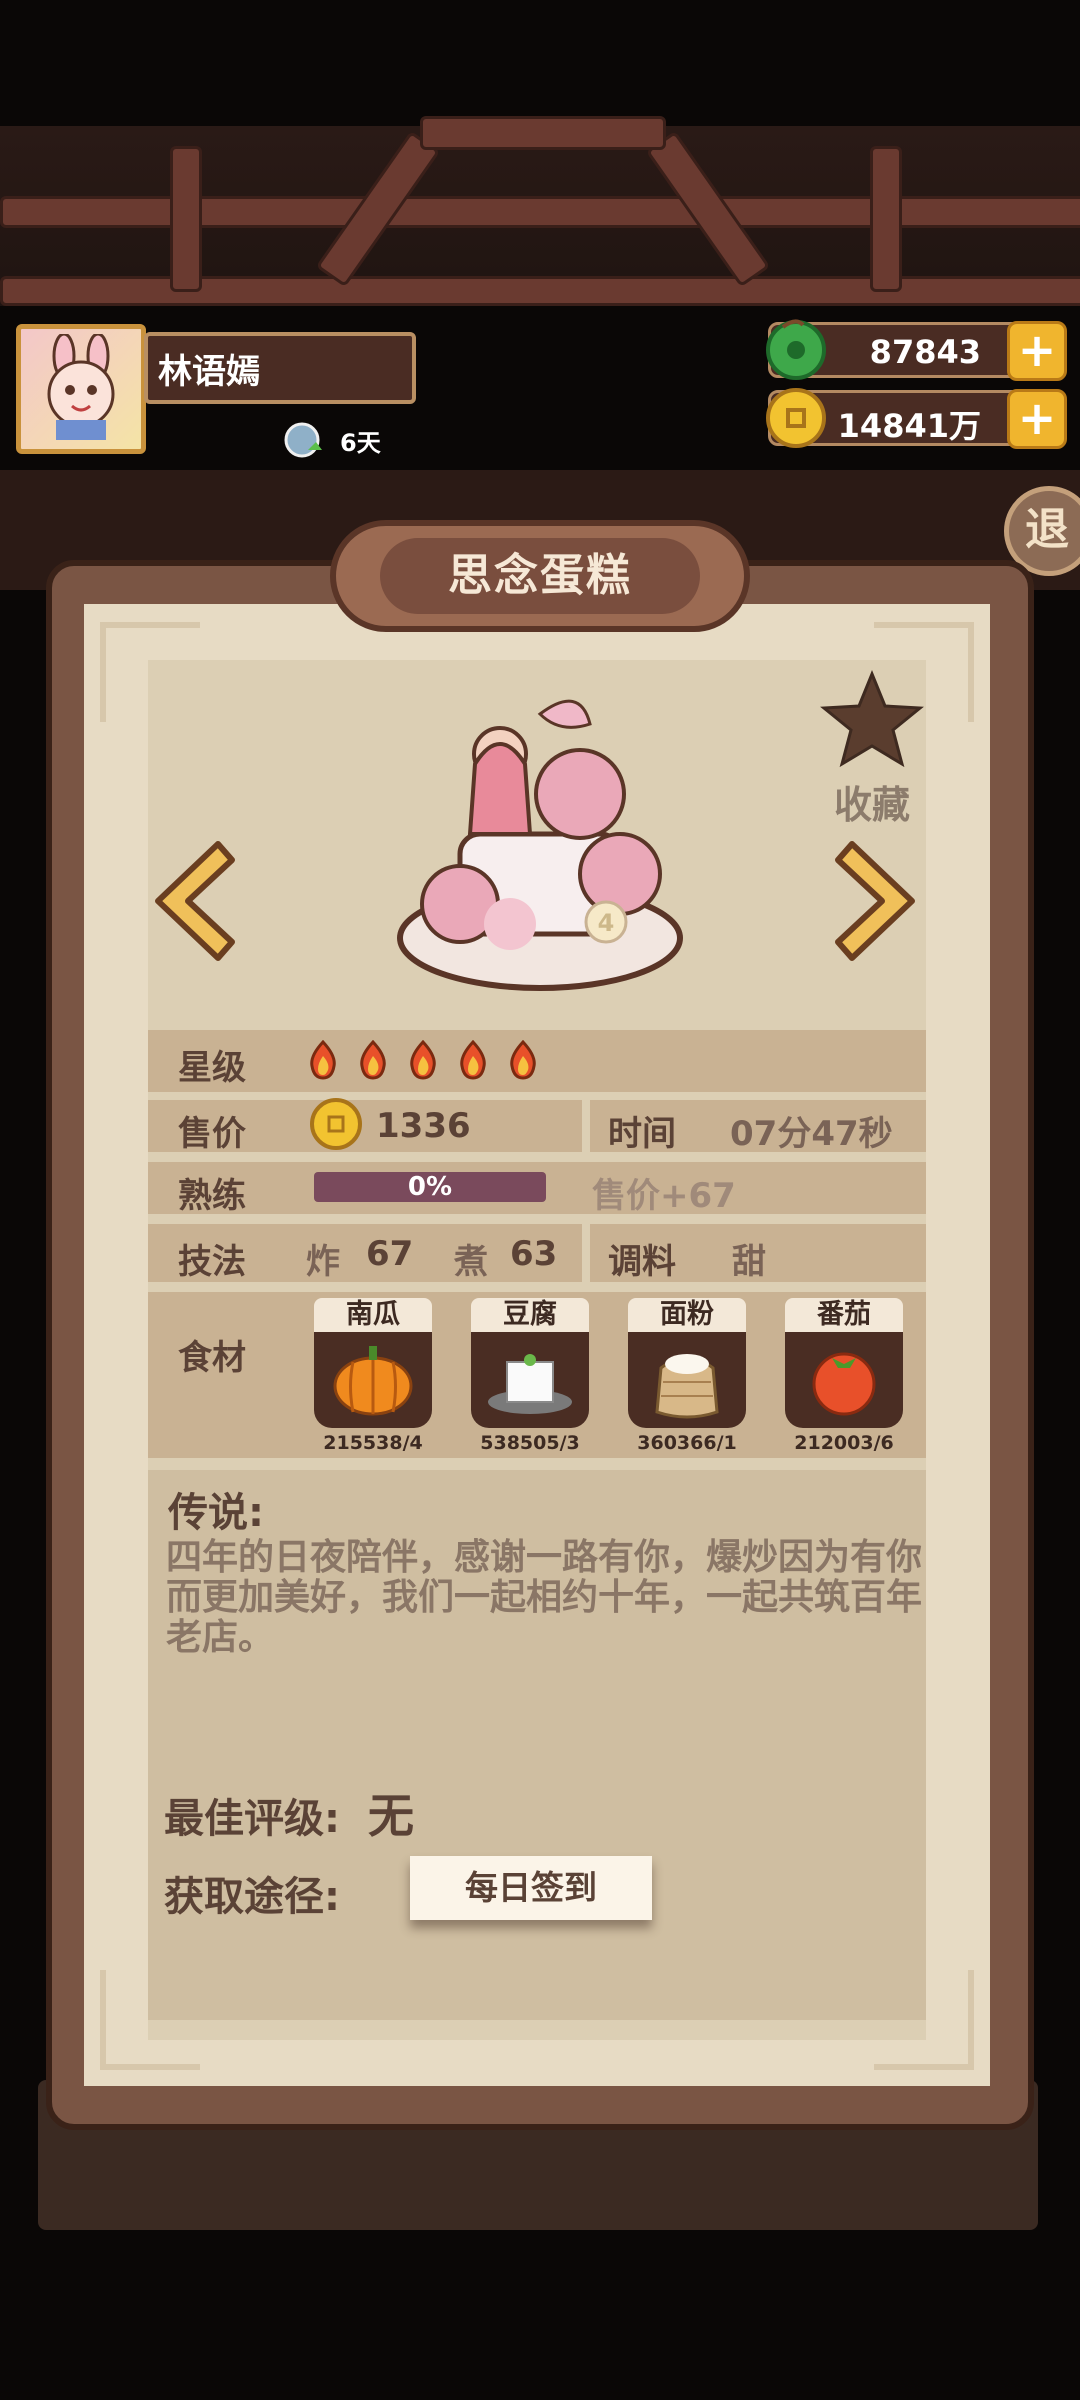 This screenshot has width=1080, height=2400. Describe the element at coordinates (212, 1068) in the screenshot. I see `star-label: 星级` at that location.